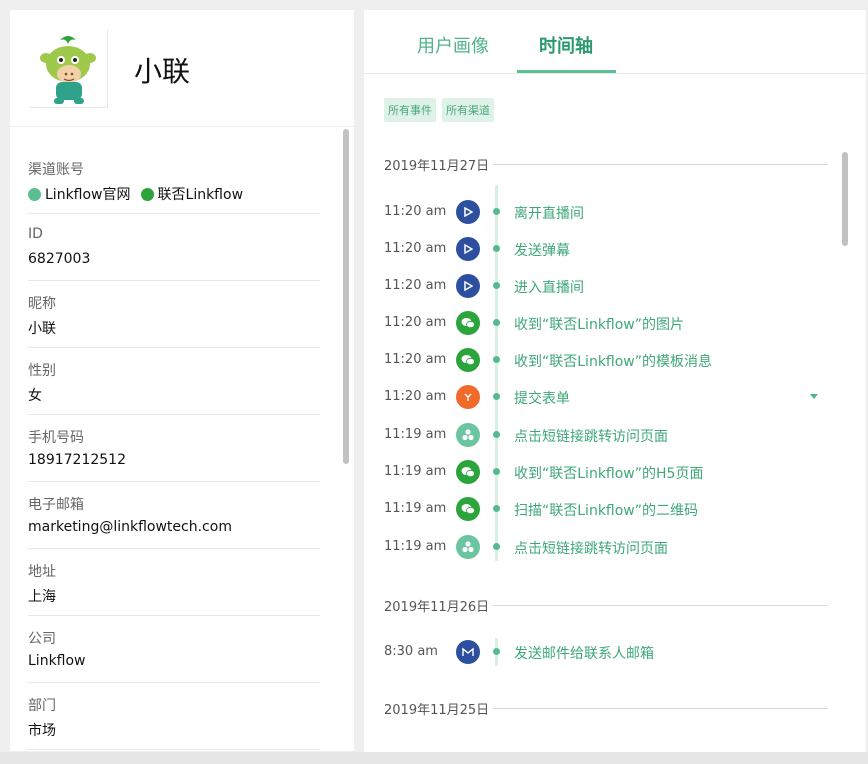 Image resolution: width=868 pixels, height=764 pixels. I want to click on field-value: 市场, so click(42, 731).